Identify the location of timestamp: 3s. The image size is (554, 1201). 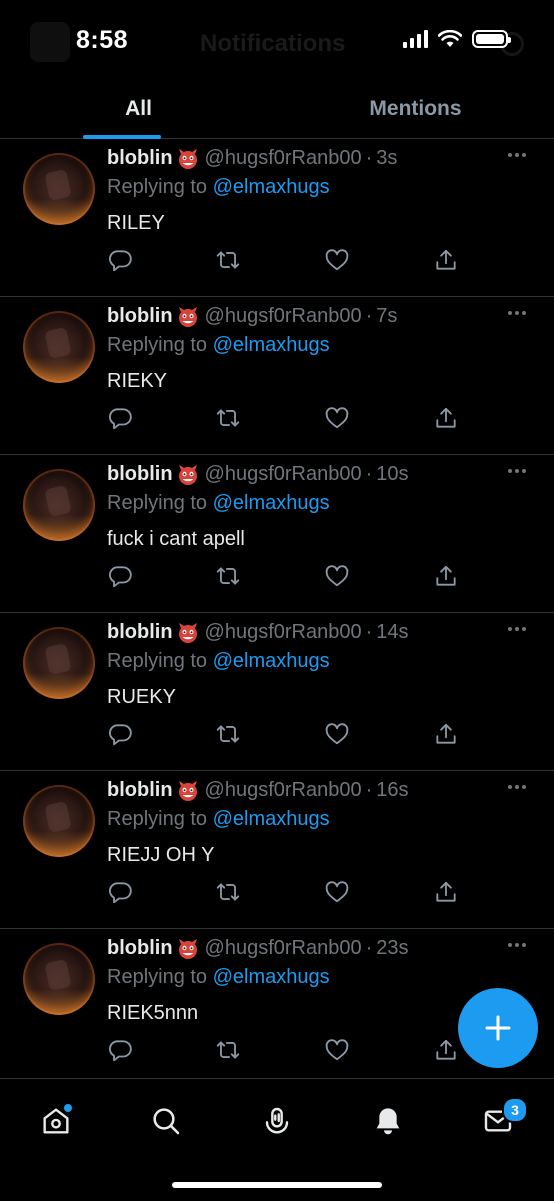
(387, 158).